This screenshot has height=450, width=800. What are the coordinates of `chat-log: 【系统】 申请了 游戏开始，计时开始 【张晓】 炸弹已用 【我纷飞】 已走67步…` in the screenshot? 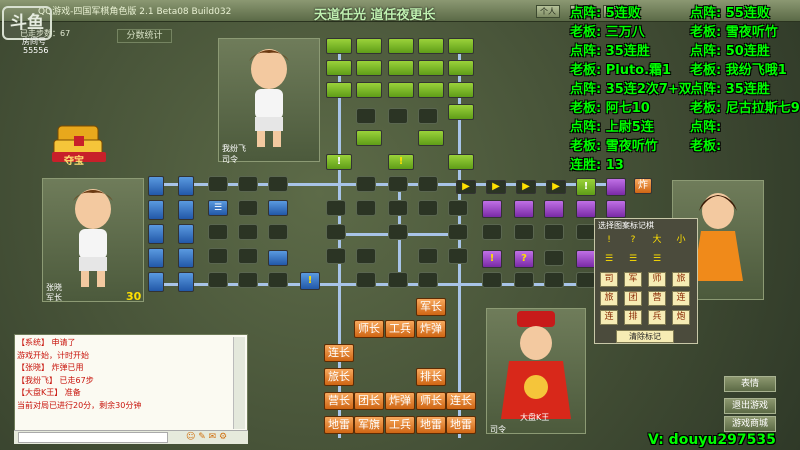 It's located at (124, 383).